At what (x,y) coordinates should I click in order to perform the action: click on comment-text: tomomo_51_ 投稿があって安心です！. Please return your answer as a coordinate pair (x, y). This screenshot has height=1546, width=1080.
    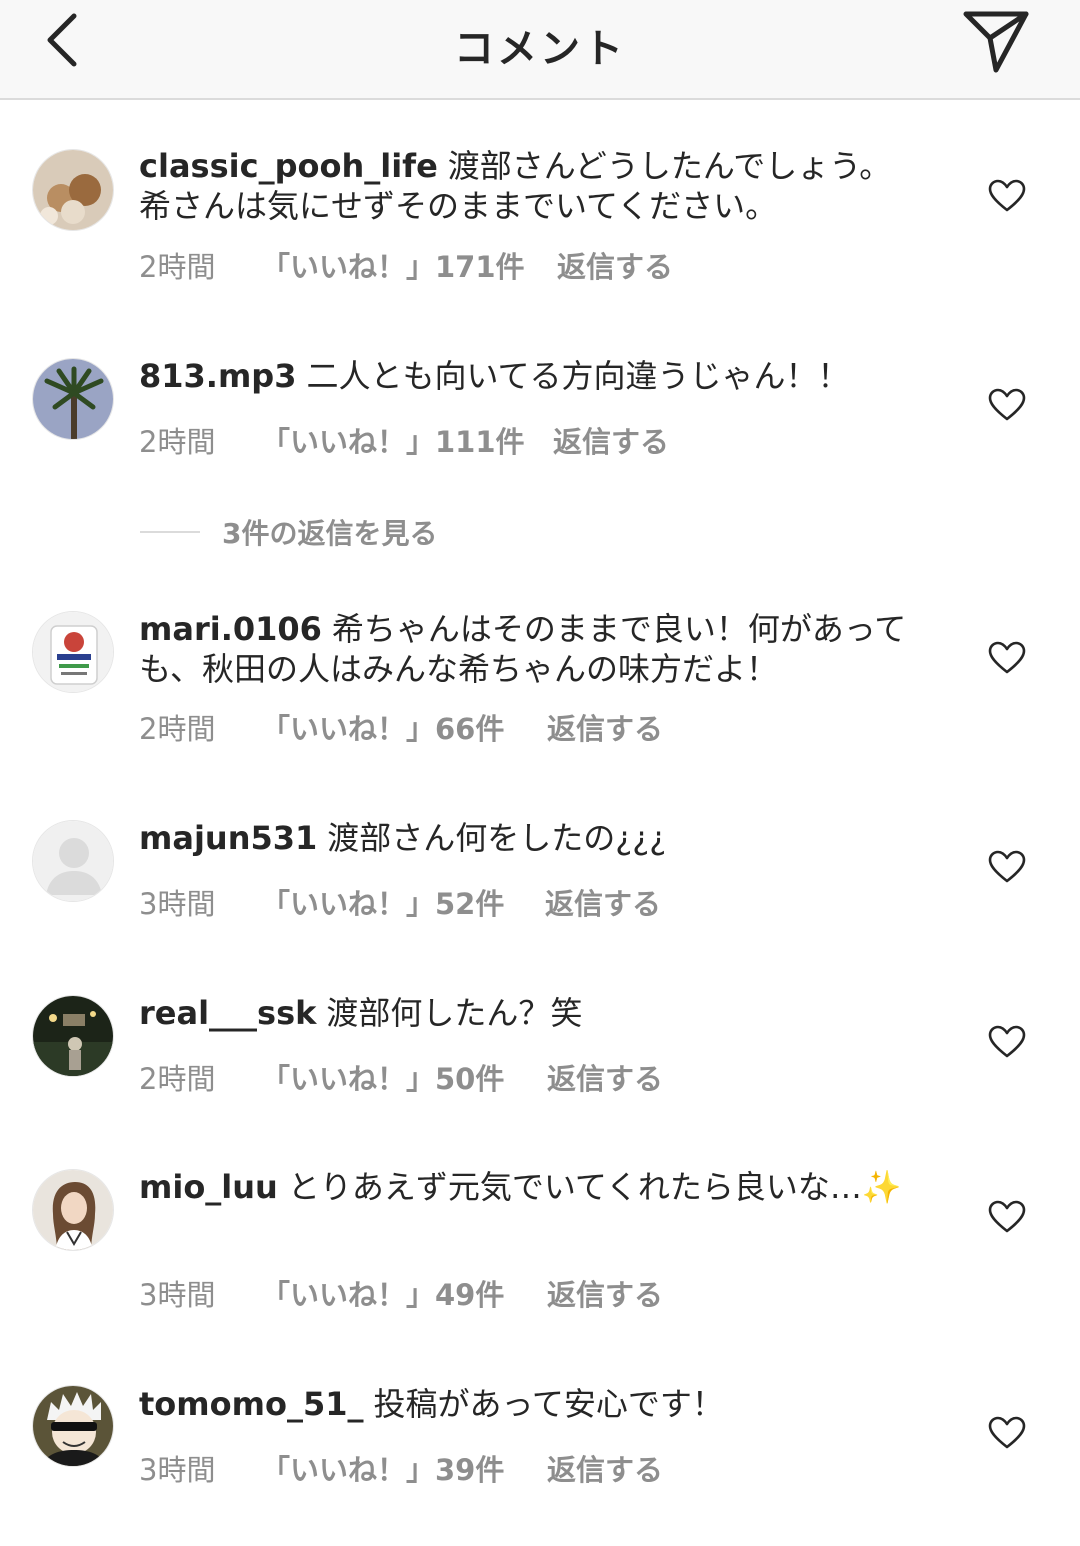
    Looking at the image, I should click on (529, 1404).